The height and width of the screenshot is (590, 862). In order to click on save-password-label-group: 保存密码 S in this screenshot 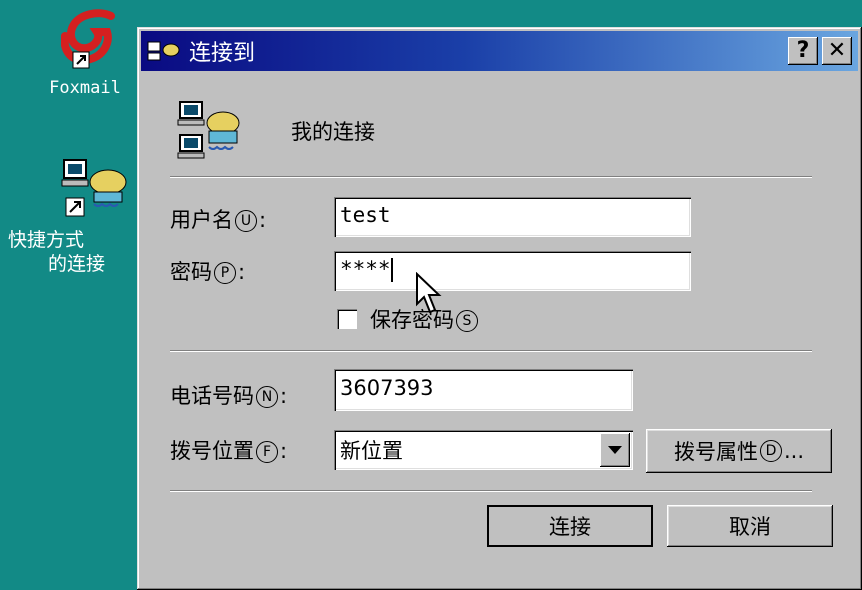, I will do `click(425, 319)`.